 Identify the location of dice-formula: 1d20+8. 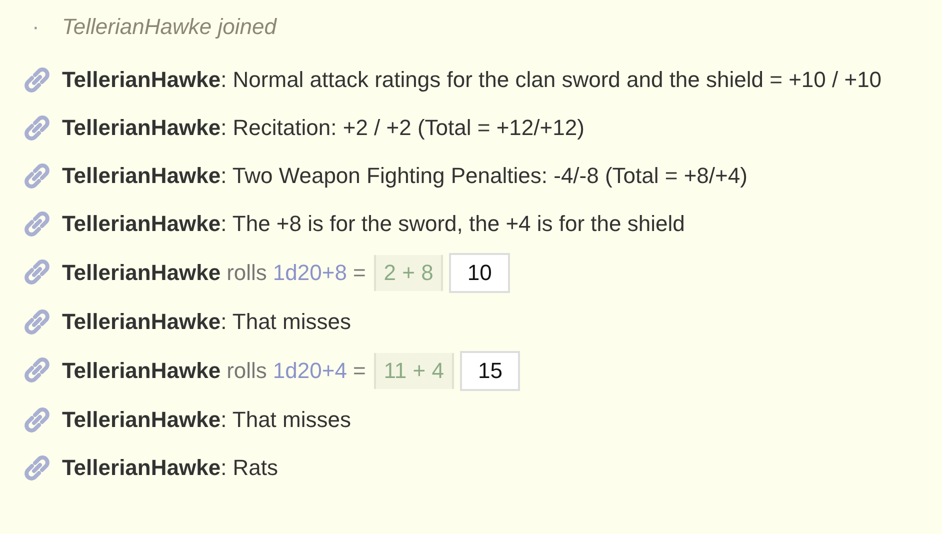
(309, 273).